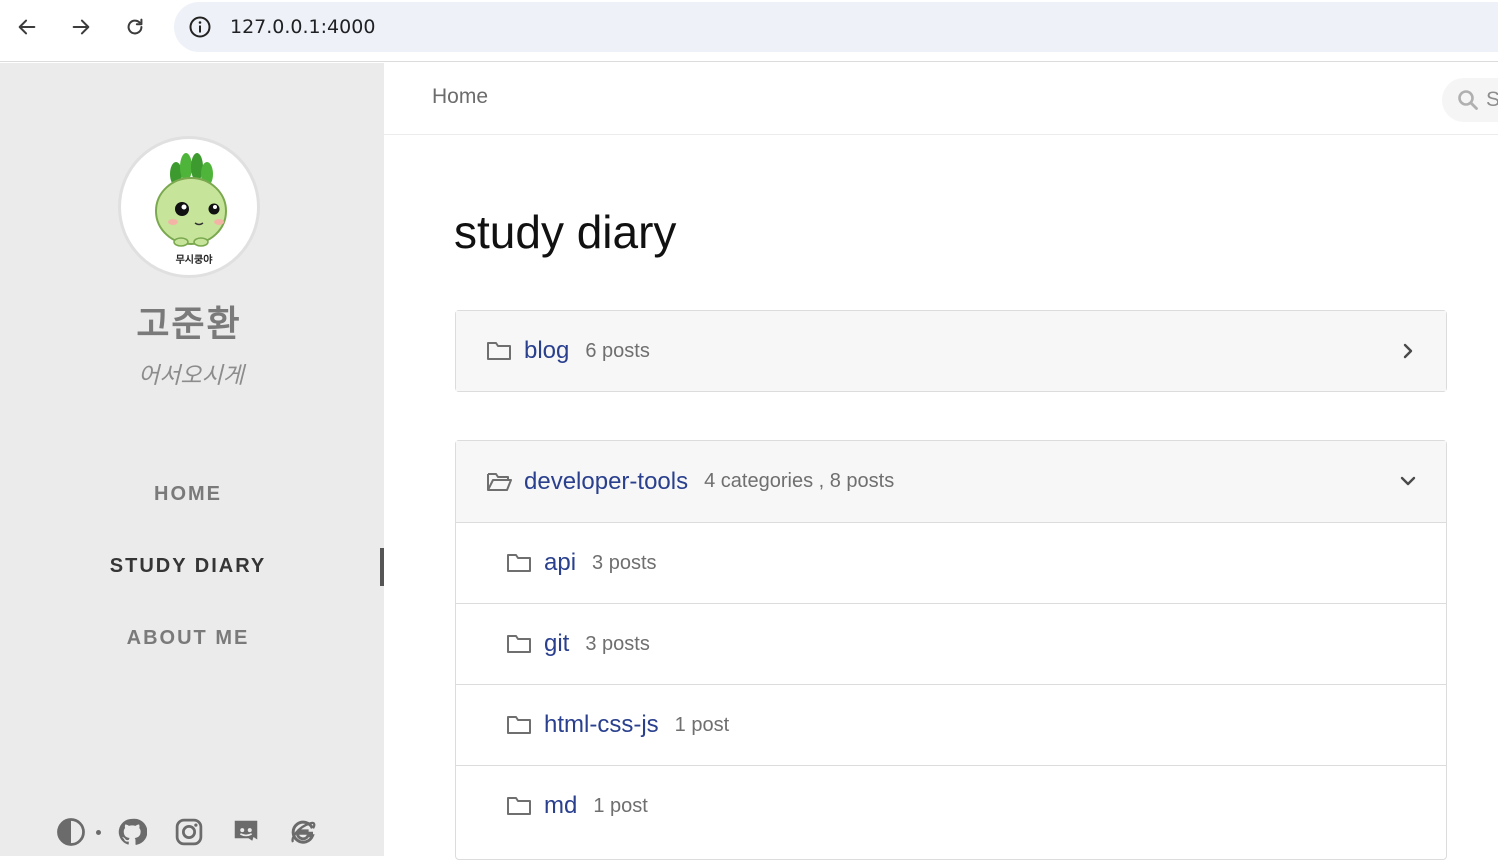 The image size is (1498, 860). What do you see at coordinates (1492, 99) in the screenshot?
I see `search-placeholder: S` at bounding box center [1492, 99].